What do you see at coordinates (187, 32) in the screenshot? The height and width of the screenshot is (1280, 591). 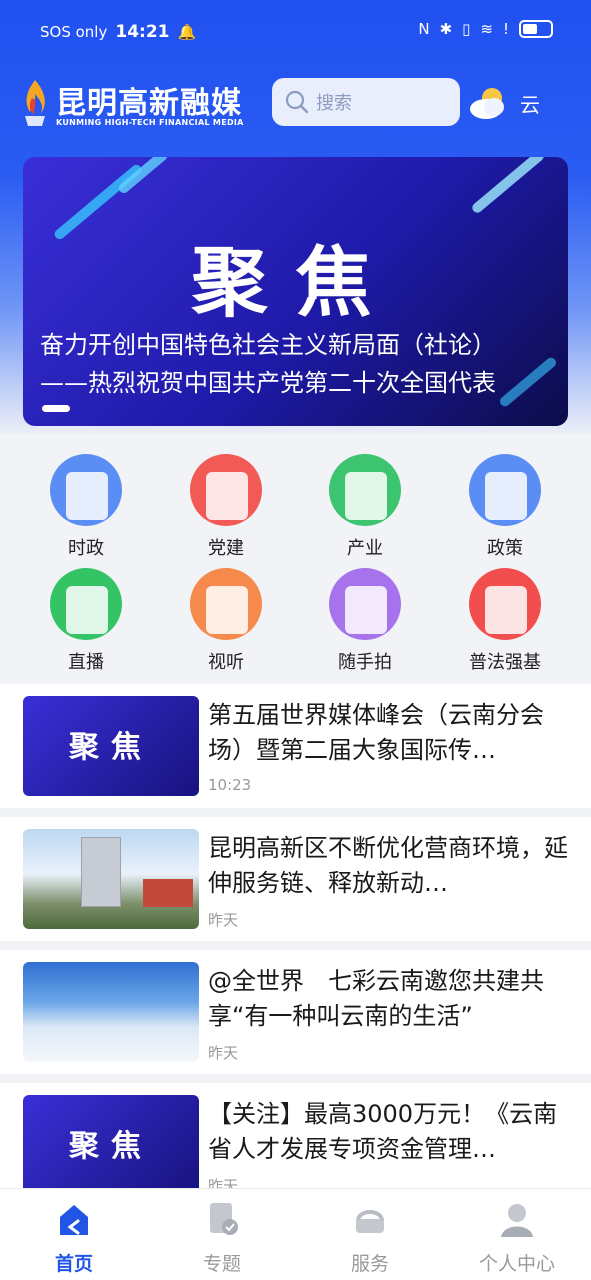 I see `bell-icon: 🔔` at bounding box center [187, 32].